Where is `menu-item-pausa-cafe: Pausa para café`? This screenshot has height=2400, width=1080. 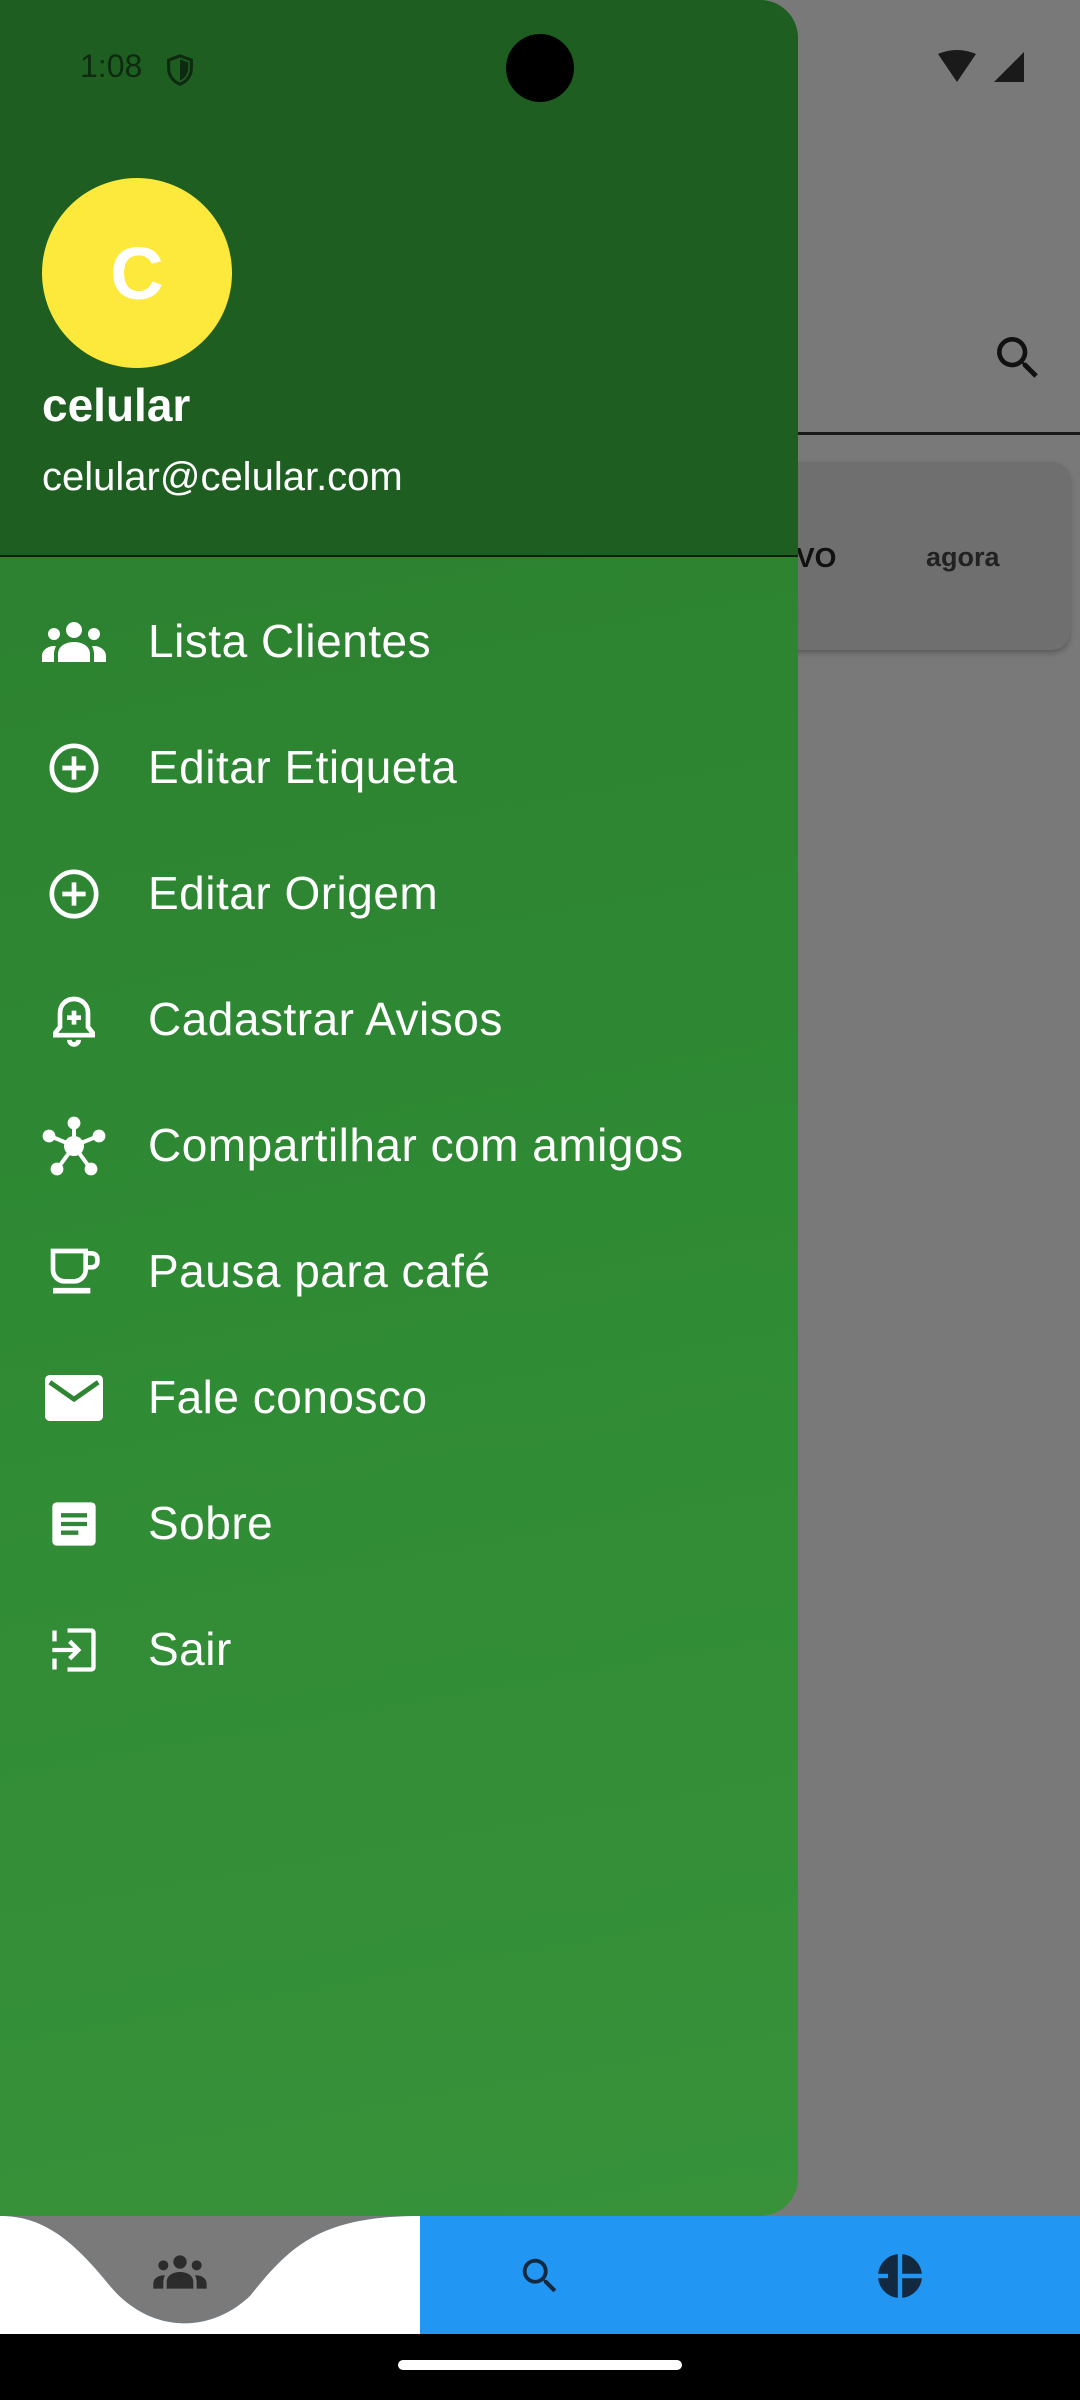
menu-item-pausa-cafe: Pausa para café is located at coordinates (399, 1271).